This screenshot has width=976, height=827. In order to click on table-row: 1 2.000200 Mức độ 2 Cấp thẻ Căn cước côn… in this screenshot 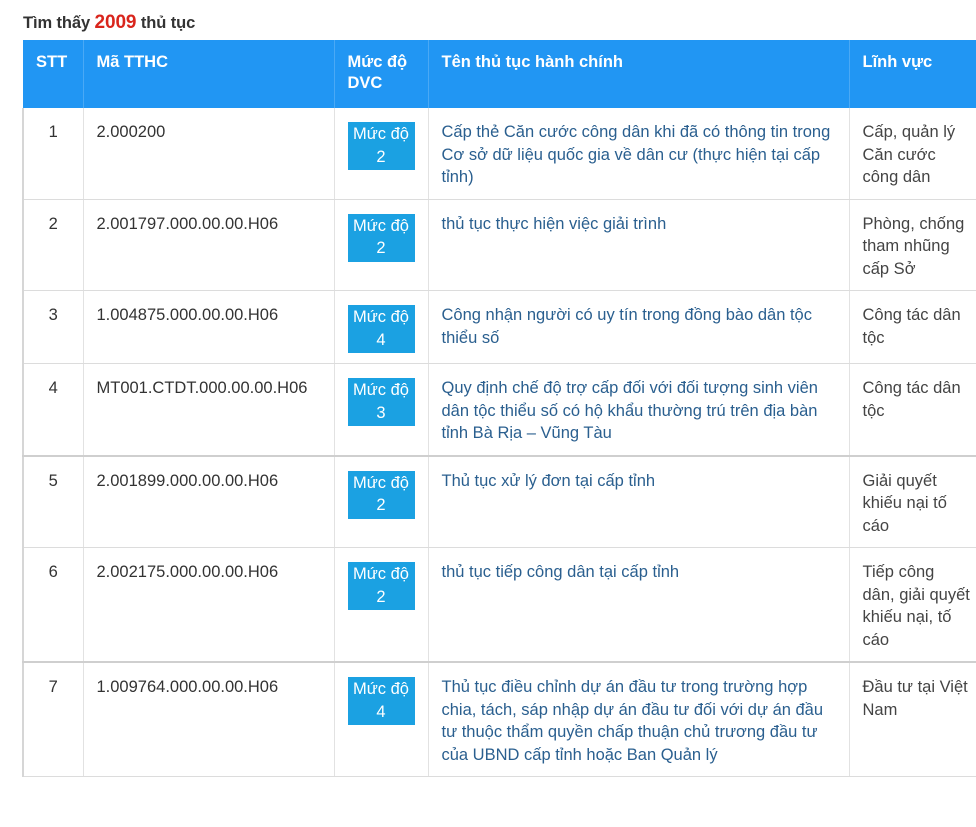, I will do `click(499, 154)`.